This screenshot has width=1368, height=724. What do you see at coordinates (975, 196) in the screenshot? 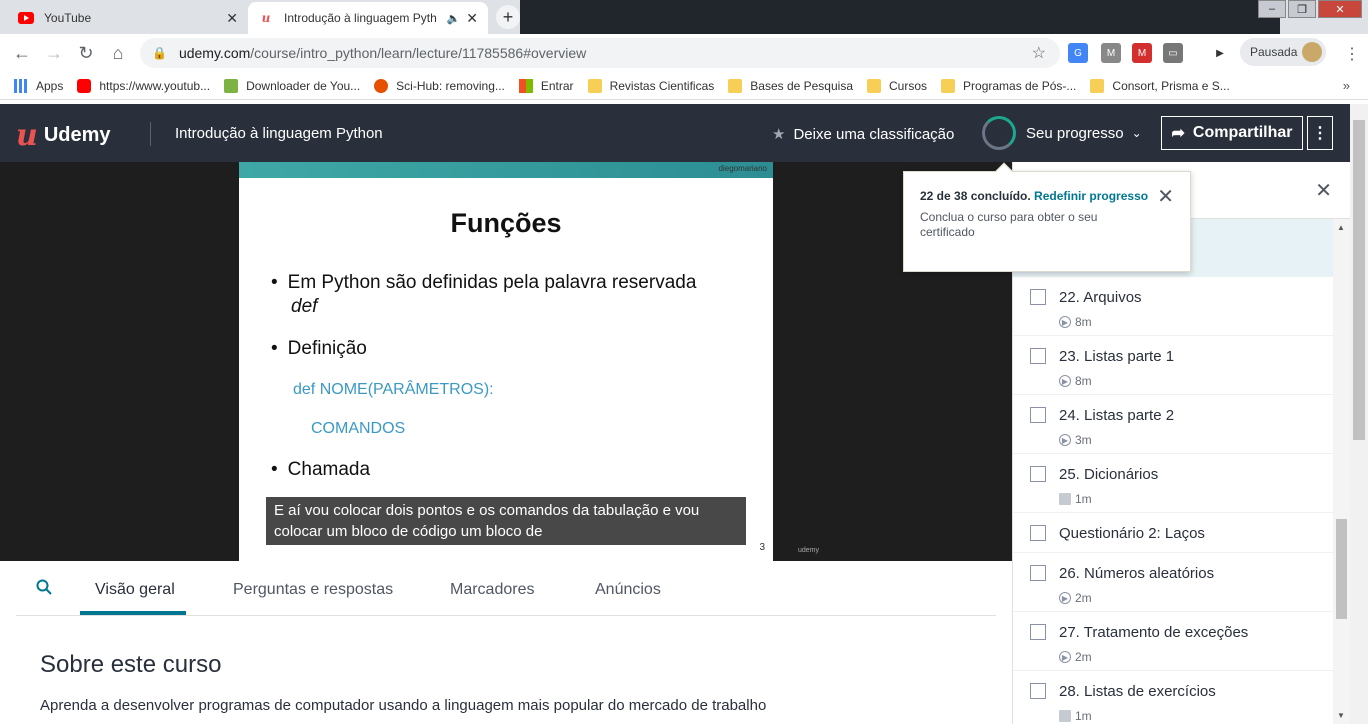
I see `progress-count: 22 de 38 concluído.` at bounding box center [975, 196].